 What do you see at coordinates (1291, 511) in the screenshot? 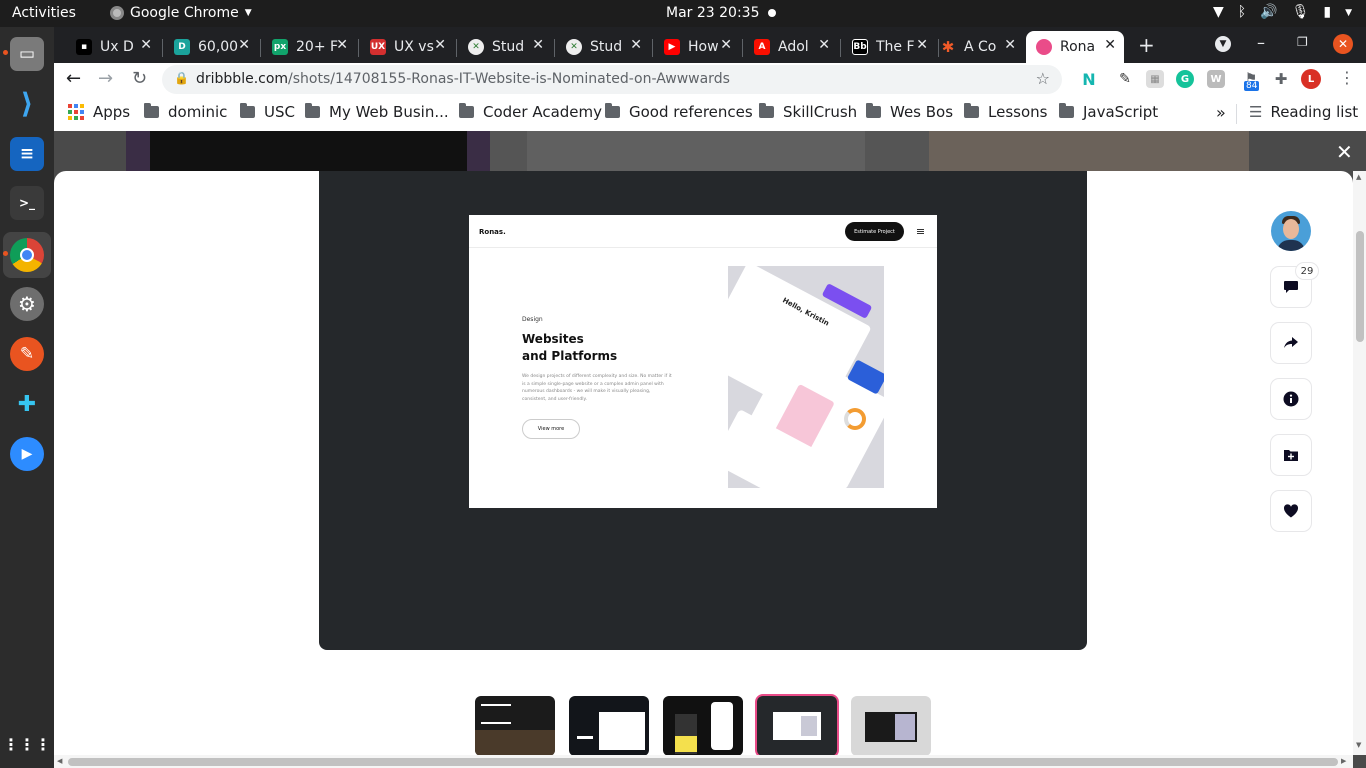
I see `like-button` at bounding box center [1291, 511].